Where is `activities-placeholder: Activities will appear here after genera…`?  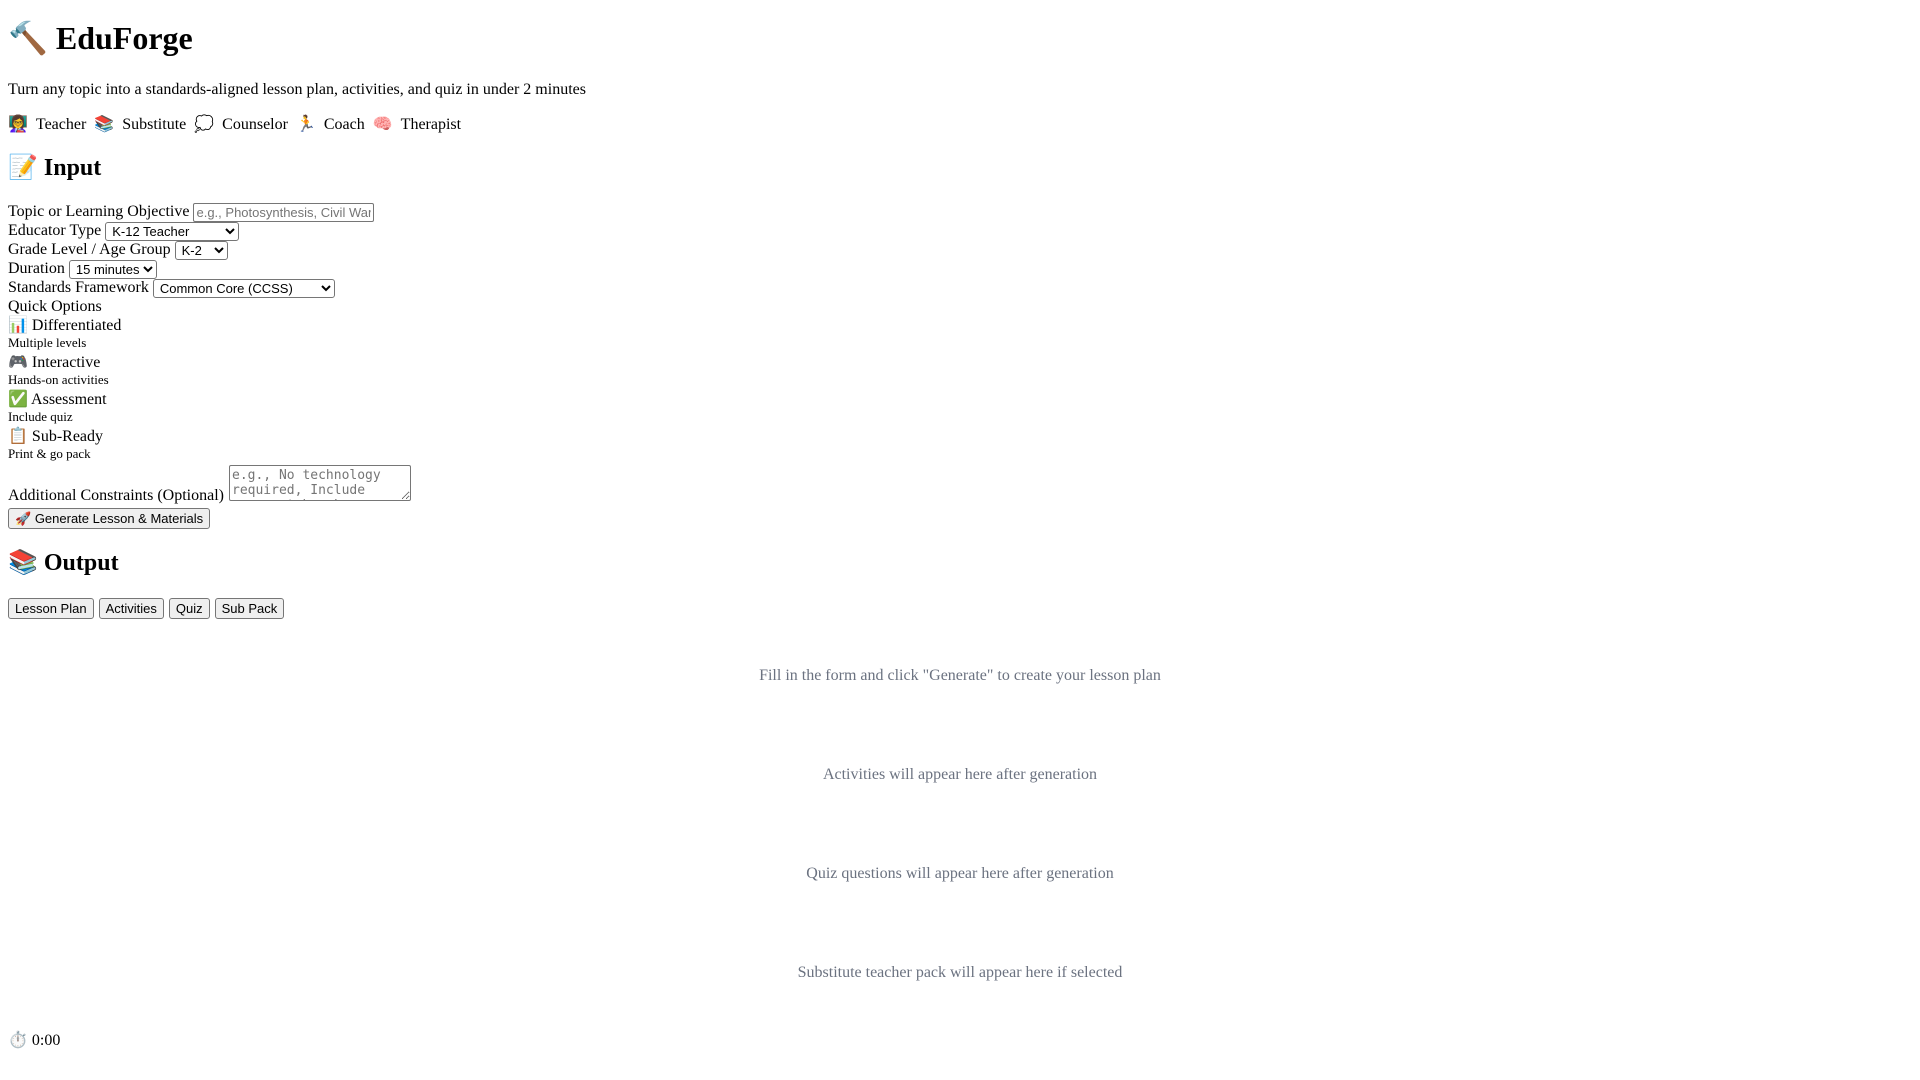
activities-placeholder: Activities will appear here after genera… is located at coordinates (960, 774).